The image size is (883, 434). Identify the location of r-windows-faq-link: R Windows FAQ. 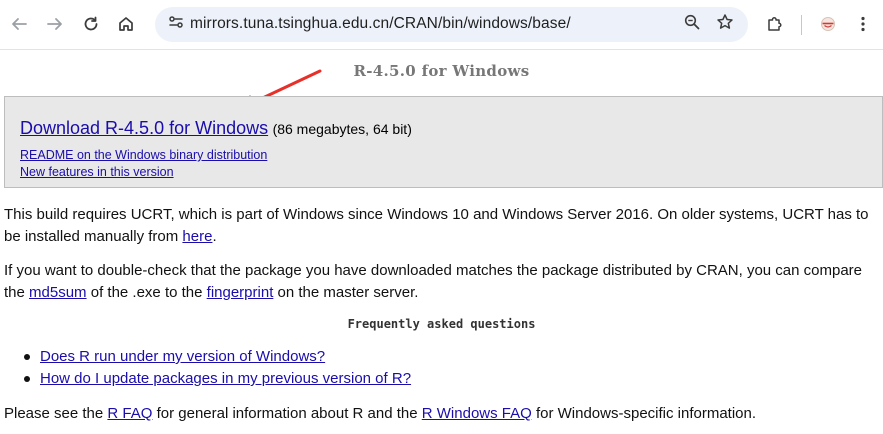
(477, 413).